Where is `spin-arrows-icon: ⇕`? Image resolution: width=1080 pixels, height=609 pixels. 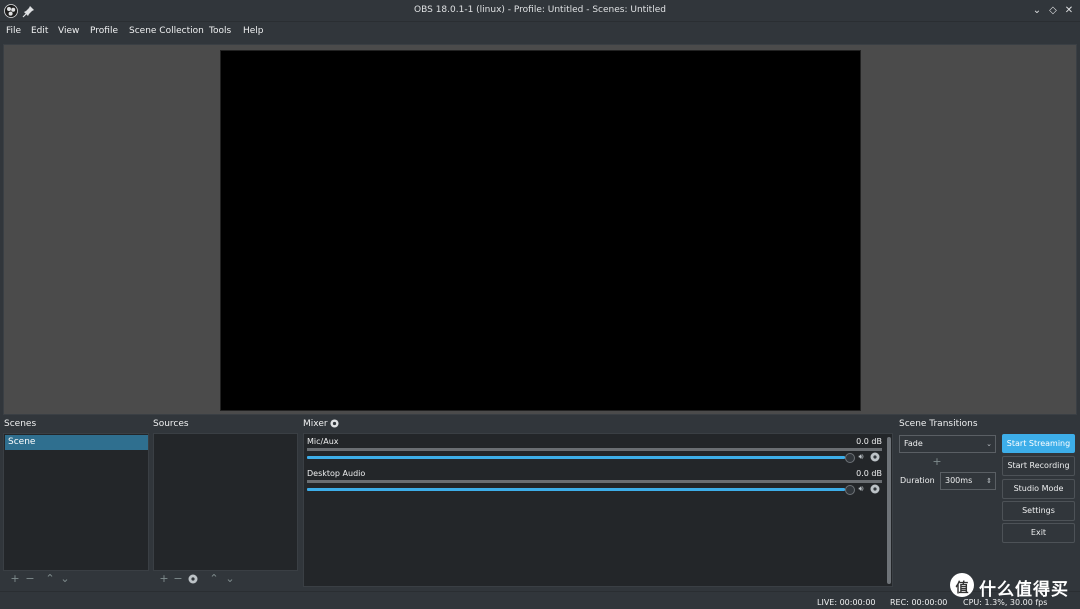 spin-arrows-icon: ⇕ is located at coordinates (989, 481).